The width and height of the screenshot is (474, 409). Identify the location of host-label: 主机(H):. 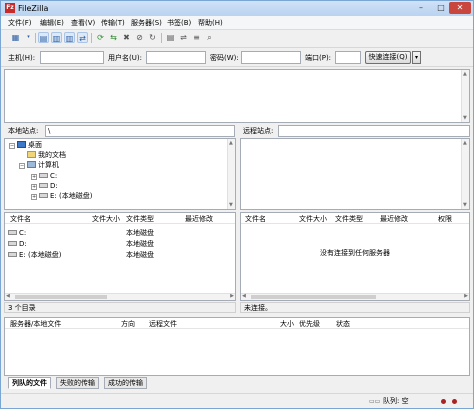
(22, 58).